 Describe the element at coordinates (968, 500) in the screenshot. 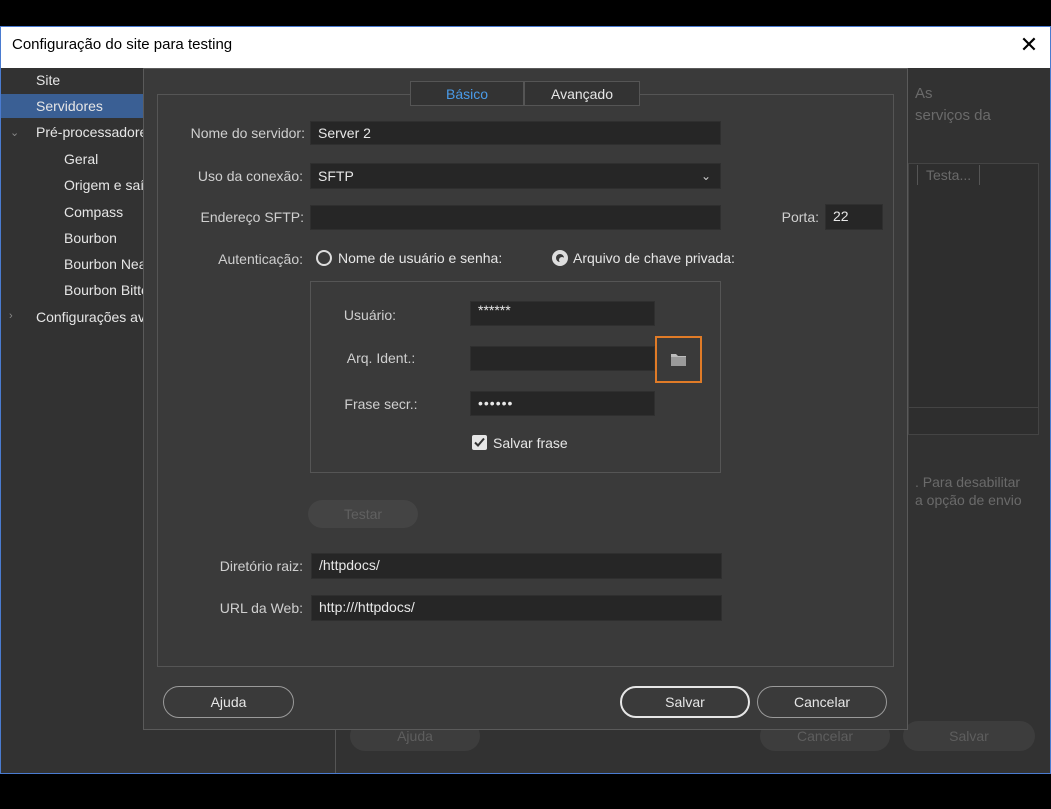

I see `bg-note-2: a opção de envio` at that location.